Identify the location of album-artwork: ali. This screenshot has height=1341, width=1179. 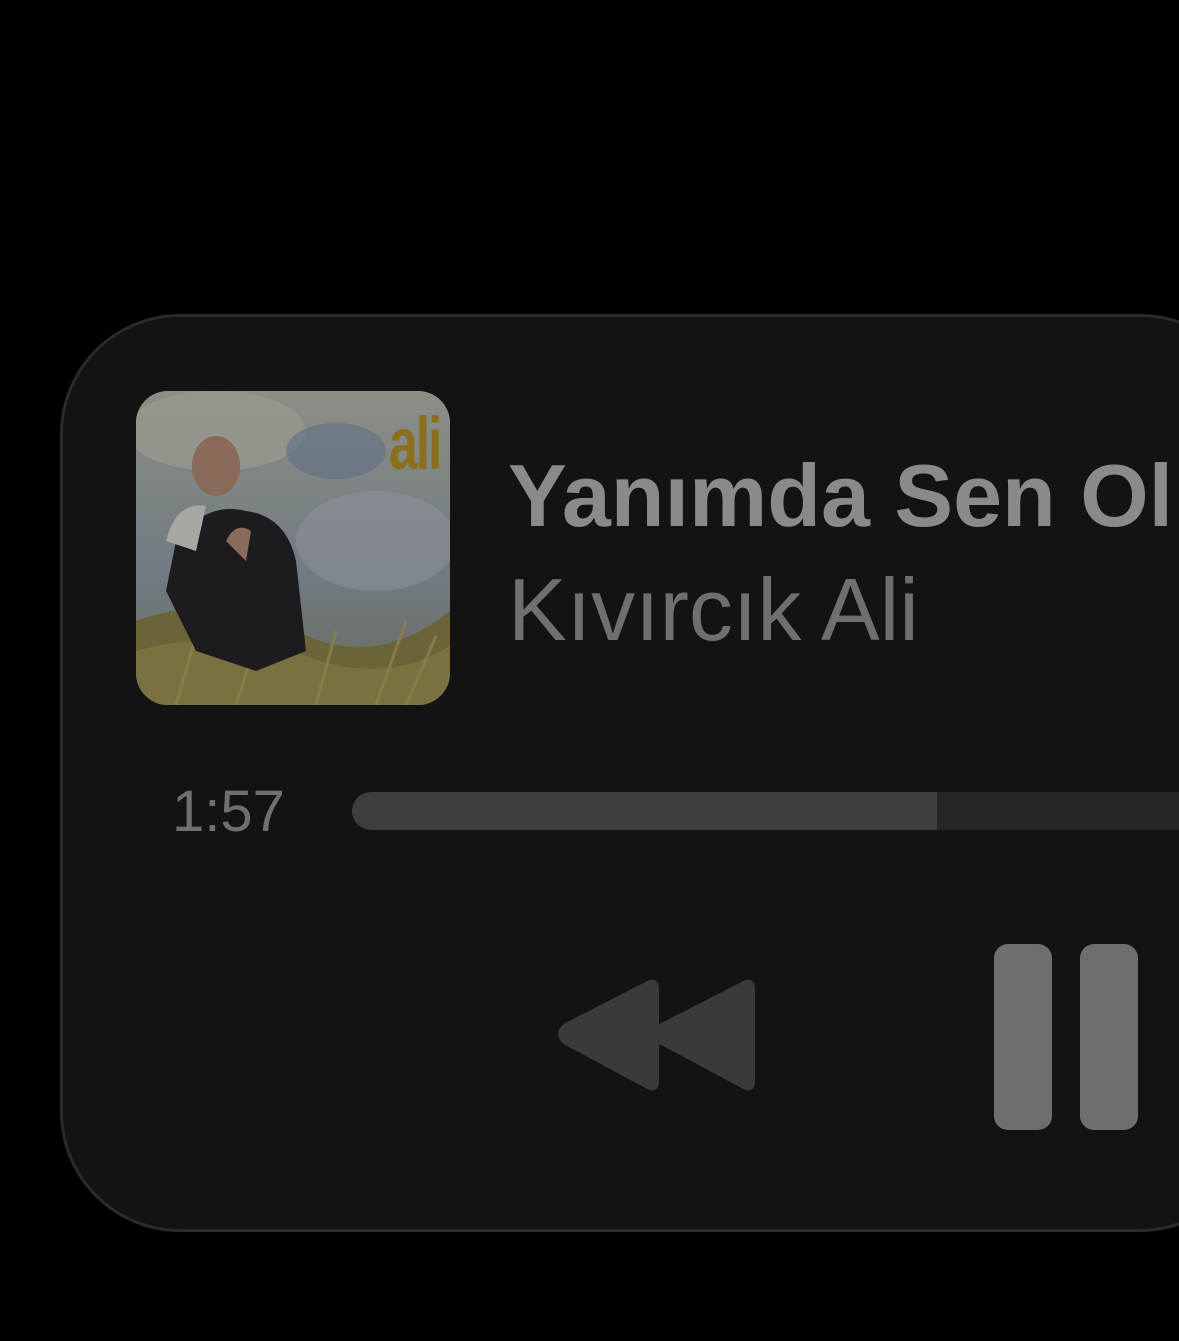
(293, 548).